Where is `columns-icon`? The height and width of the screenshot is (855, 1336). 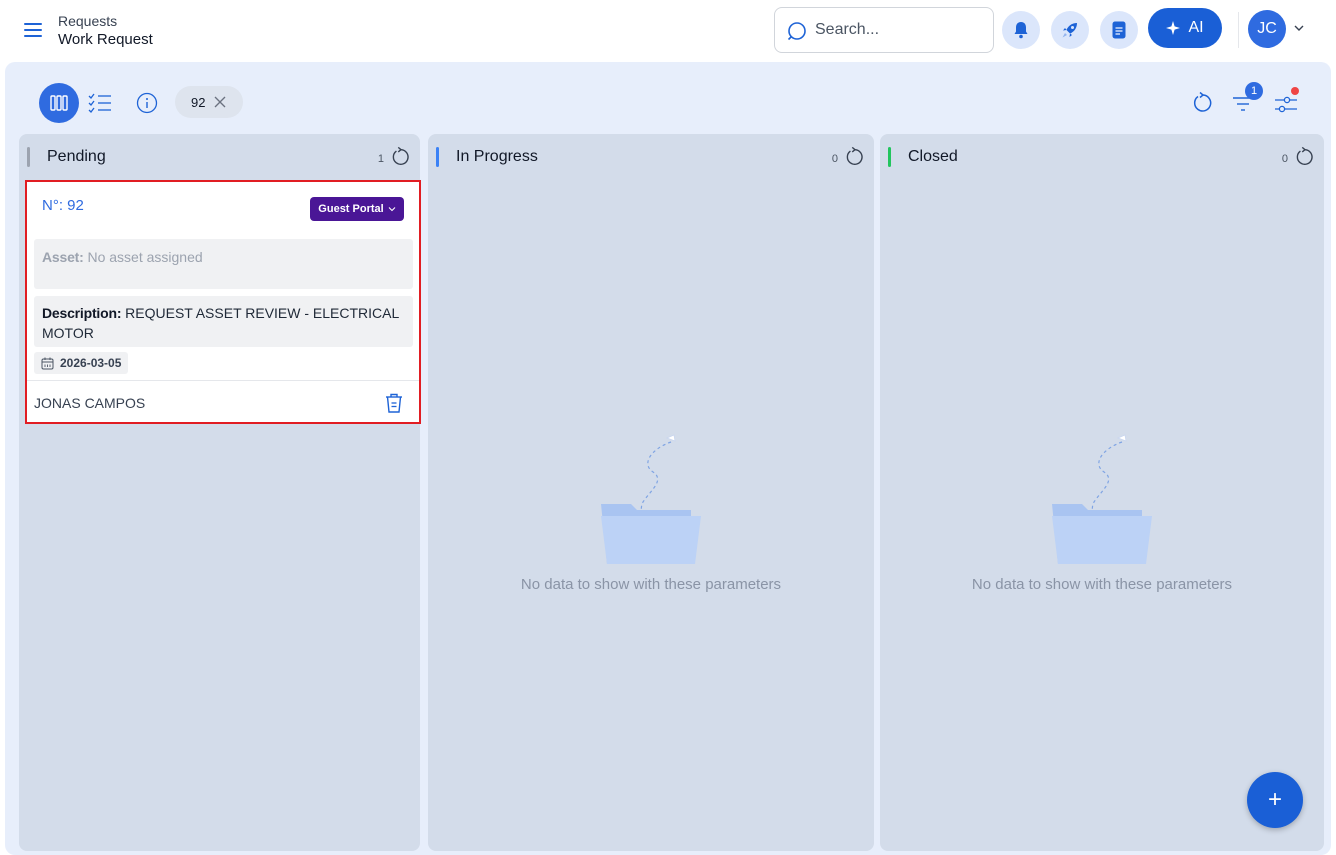
columns-icon is located at coordinates (59, 103).